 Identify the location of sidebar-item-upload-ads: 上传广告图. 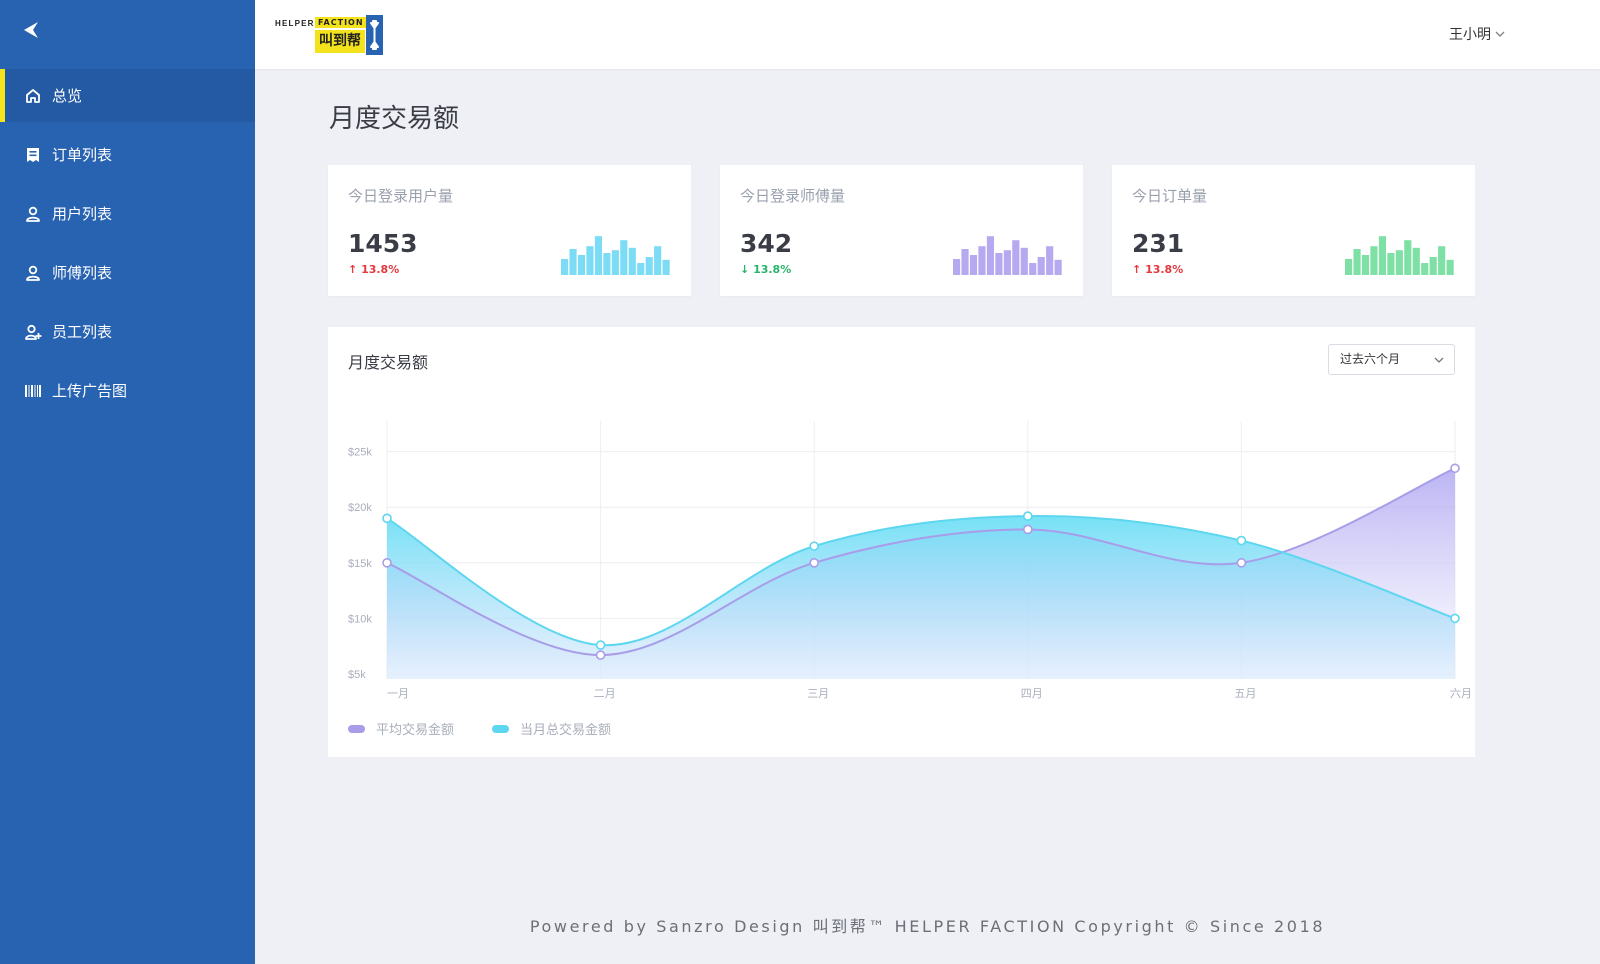
(127, 390).